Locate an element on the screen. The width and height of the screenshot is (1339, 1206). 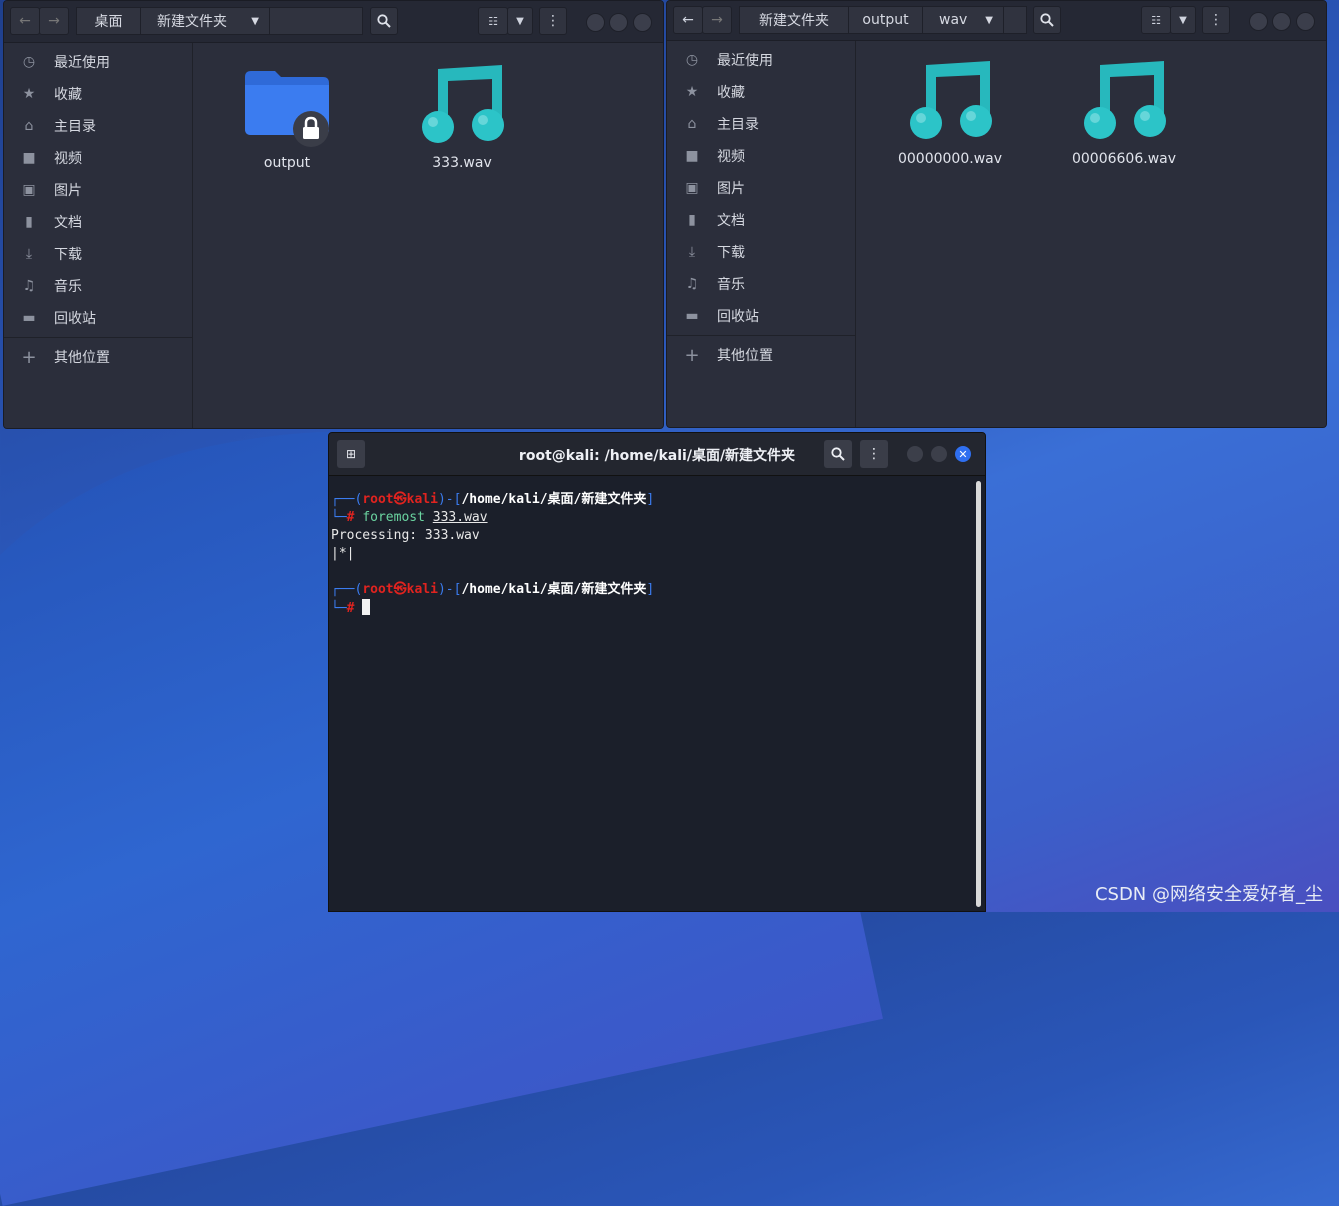
output-line: |*| is located at coordinates (343, 553).